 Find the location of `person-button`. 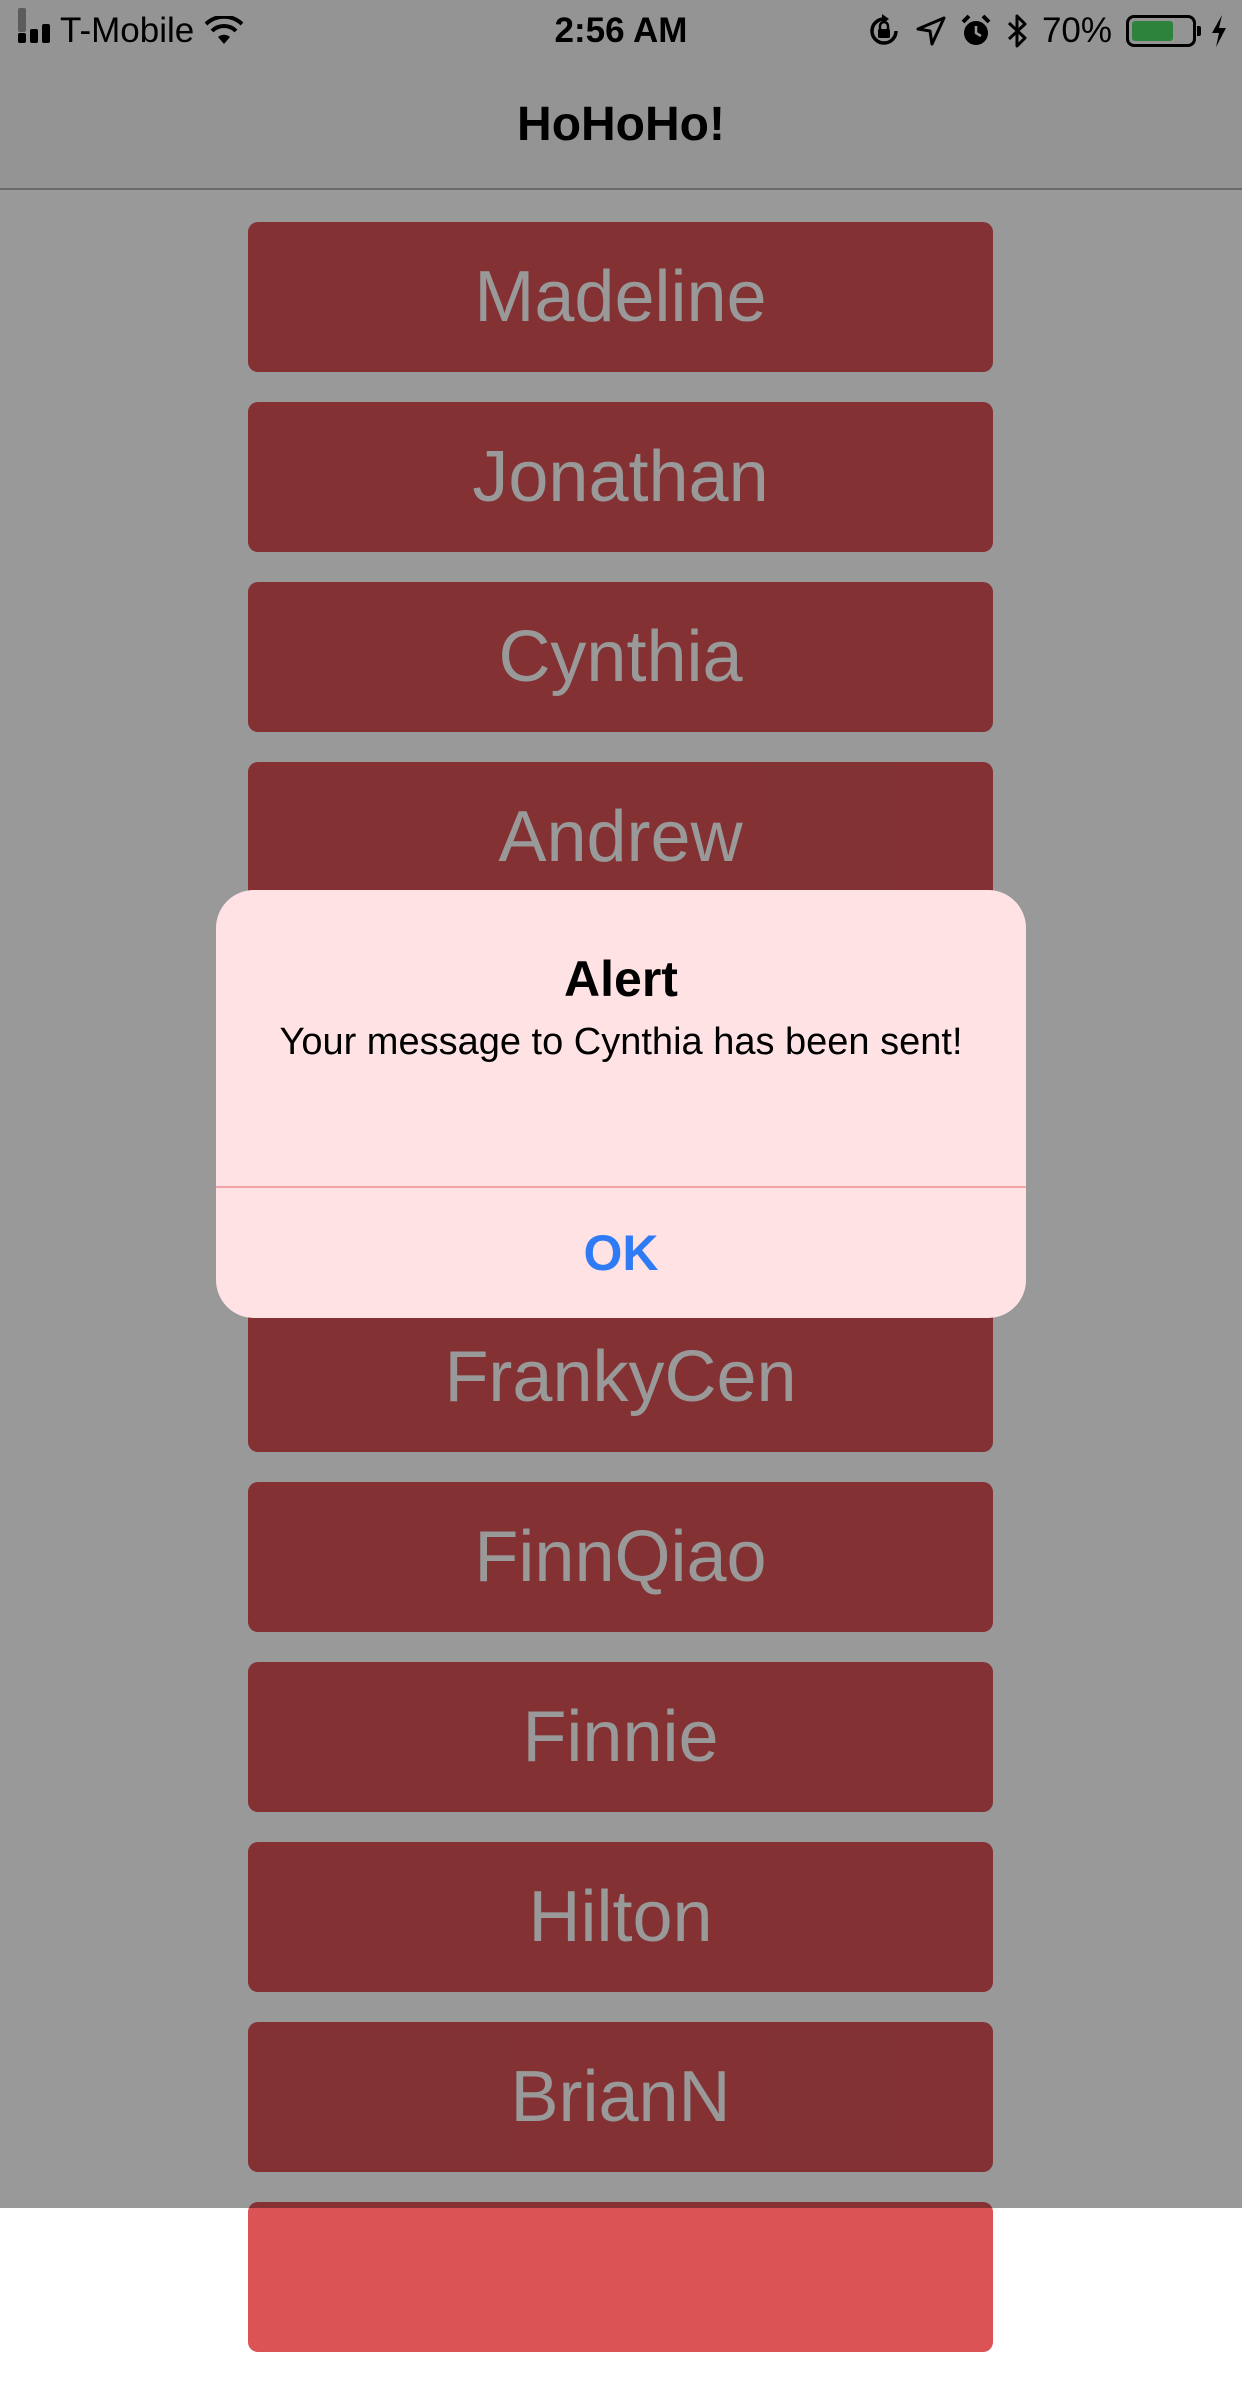

person-button is located at coordinates (620, 2277).